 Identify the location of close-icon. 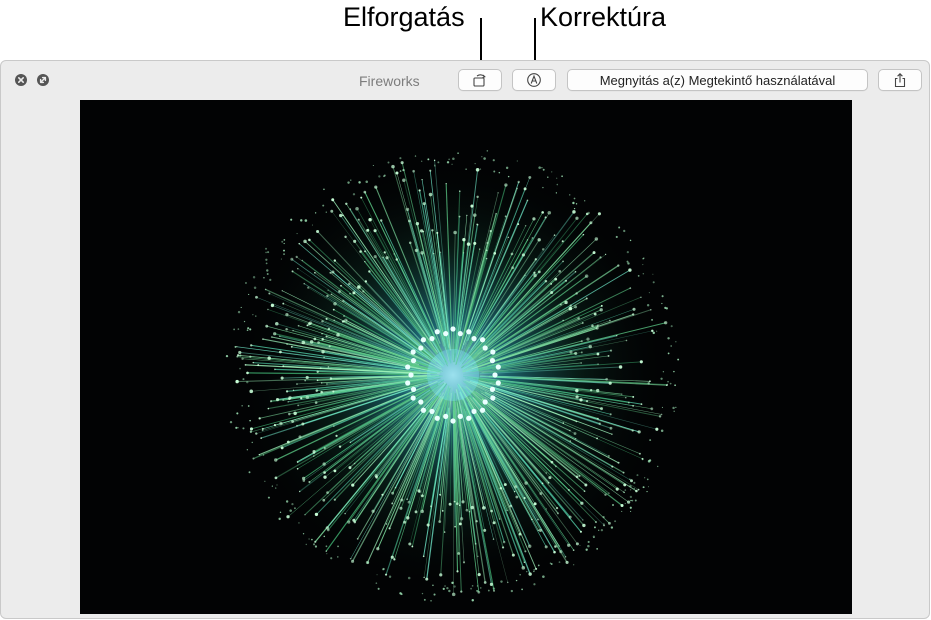
(21, 80).